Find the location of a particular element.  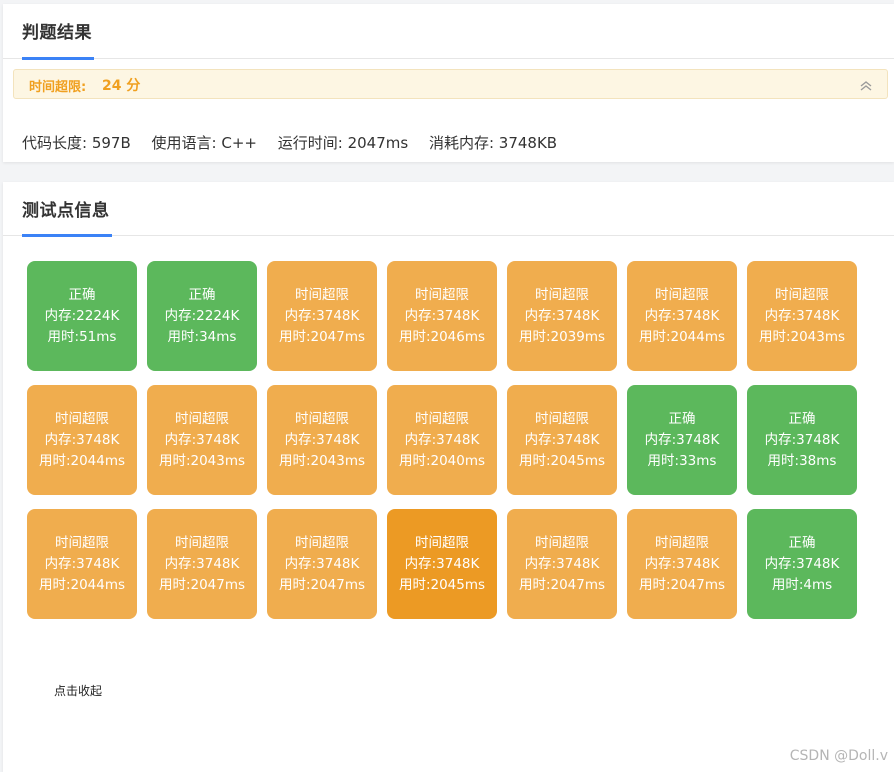

test-case-time: 用时:4ms is located at coordinates (802, 584).